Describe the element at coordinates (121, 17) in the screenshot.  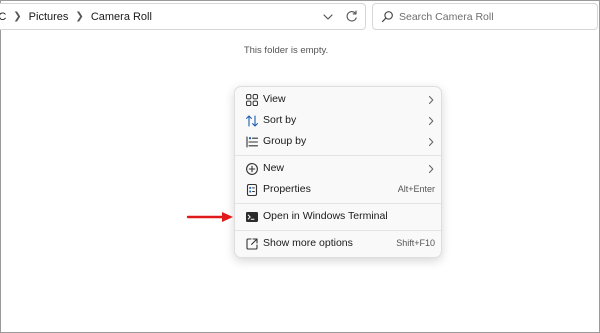
I see `breadcrumb-camera-roll: Camera Roll` at that location.